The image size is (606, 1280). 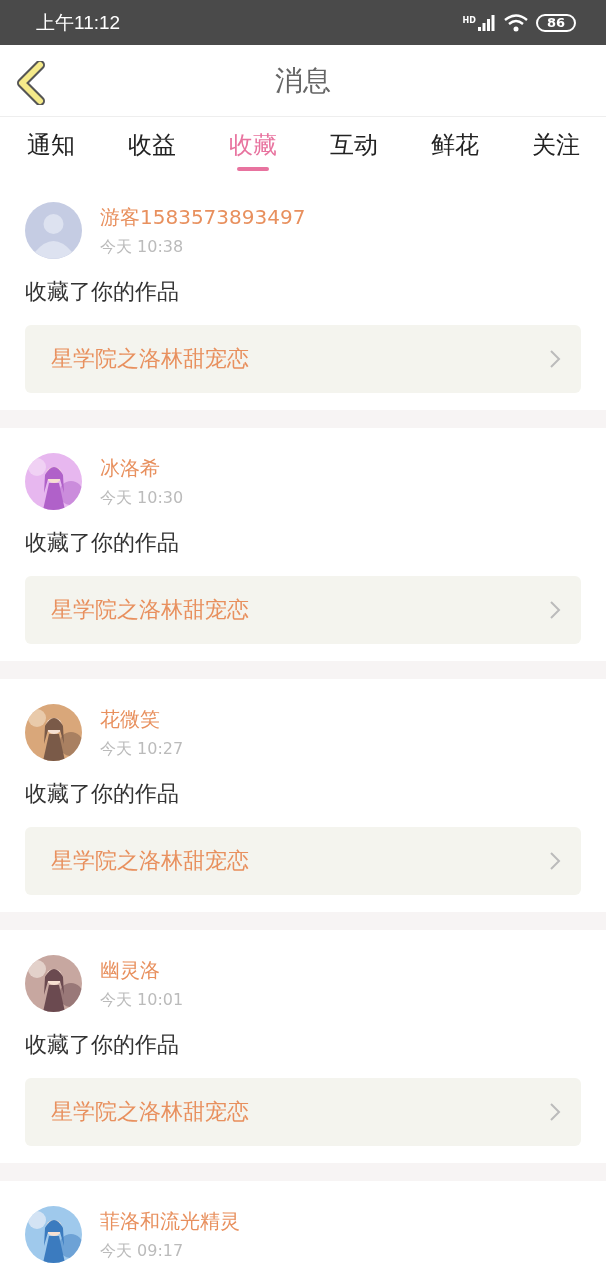 I want to click on user-name: 菲洛和流光精灵, so click(x=170, y=1221).